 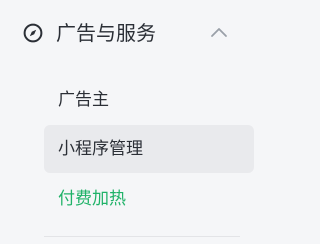 What do you see at coordinates (100, 149) in the screenshot?
I see `menu-item-label: 小程序管理` at bounding box center [100, 149].